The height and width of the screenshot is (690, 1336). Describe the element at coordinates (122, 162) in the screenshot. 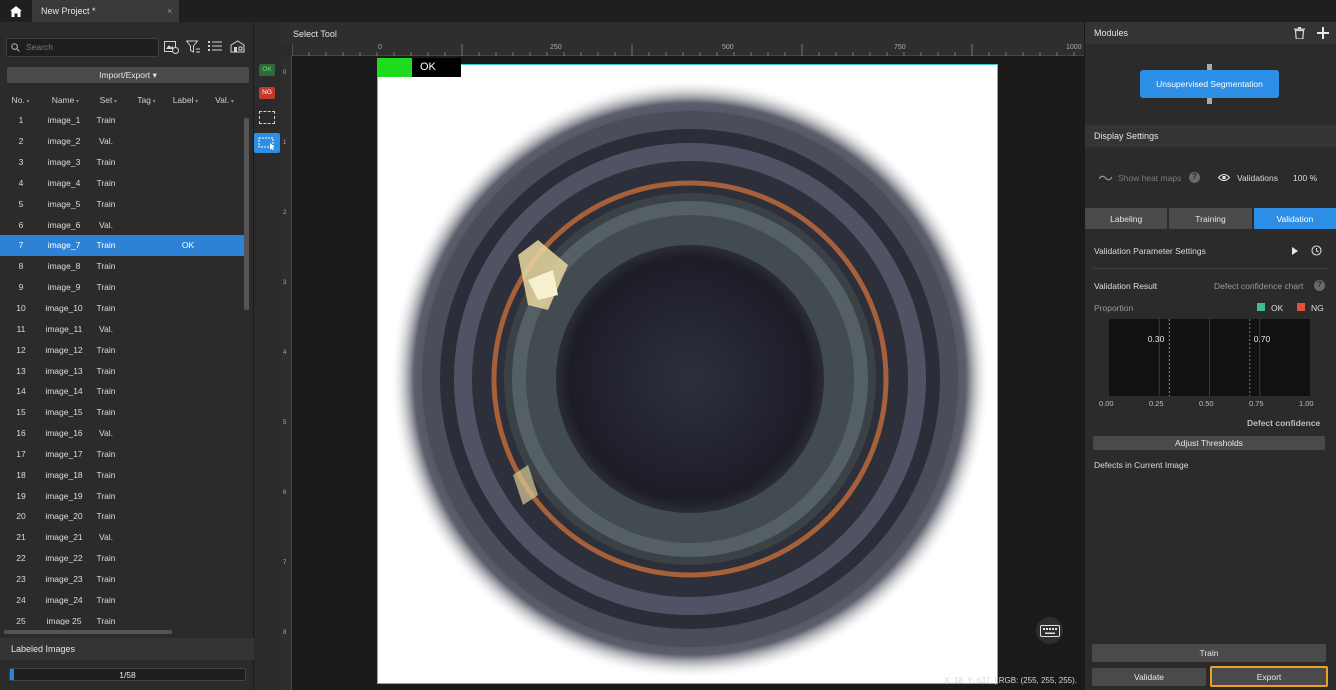

I see `table-row: 3 image_3 Train` at that location.